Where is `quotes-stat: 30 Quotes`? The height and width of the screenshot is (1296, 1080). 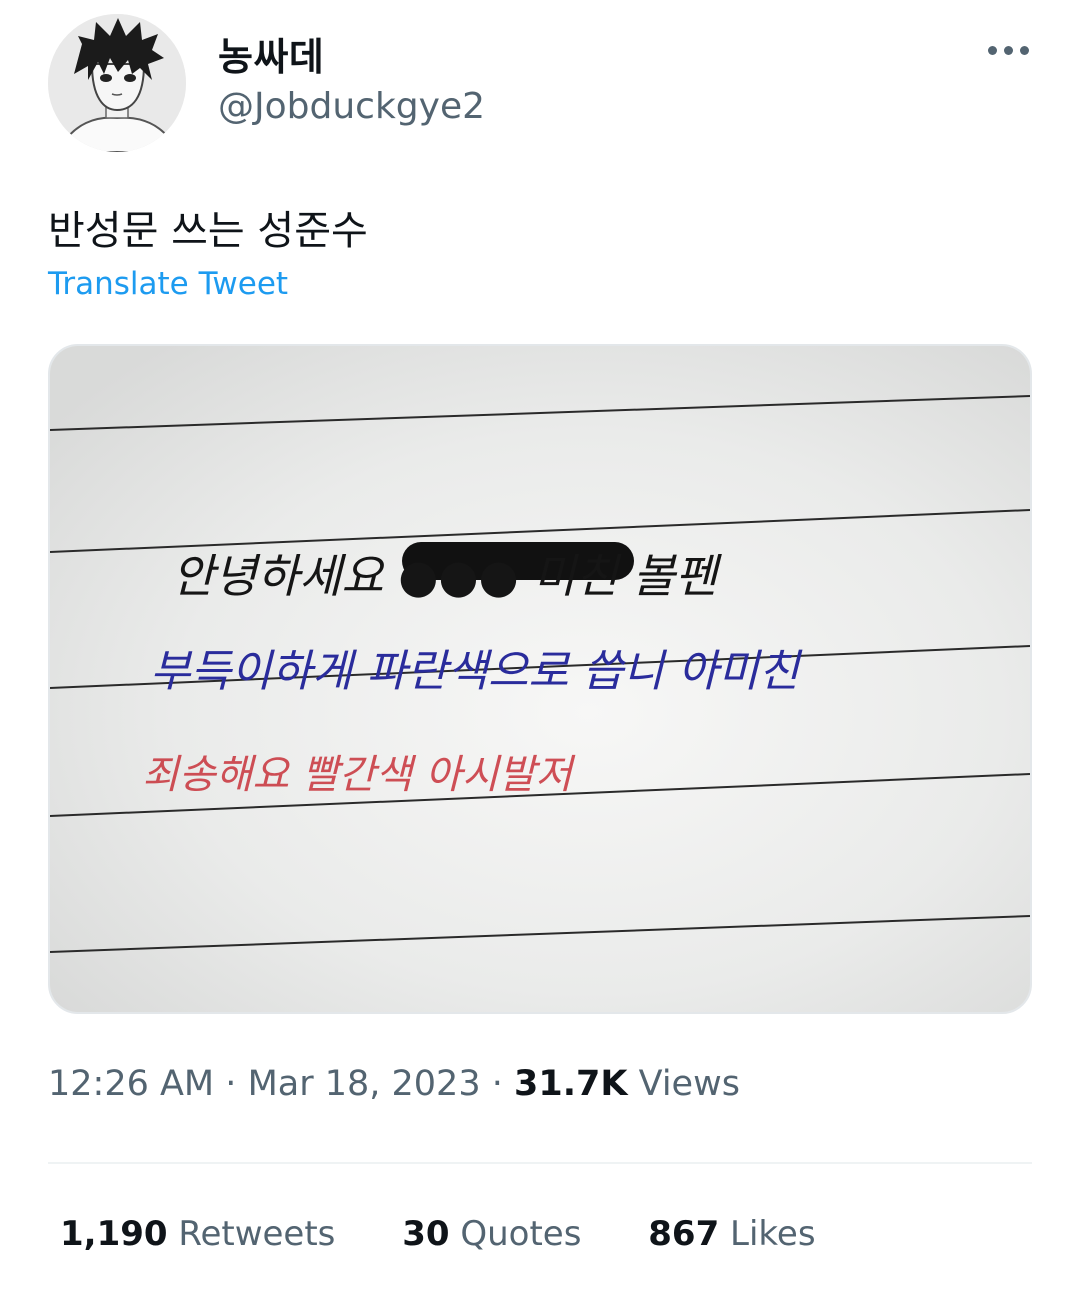 quotes-stat: 30 Quotes is located at coordinates (491, 1234).